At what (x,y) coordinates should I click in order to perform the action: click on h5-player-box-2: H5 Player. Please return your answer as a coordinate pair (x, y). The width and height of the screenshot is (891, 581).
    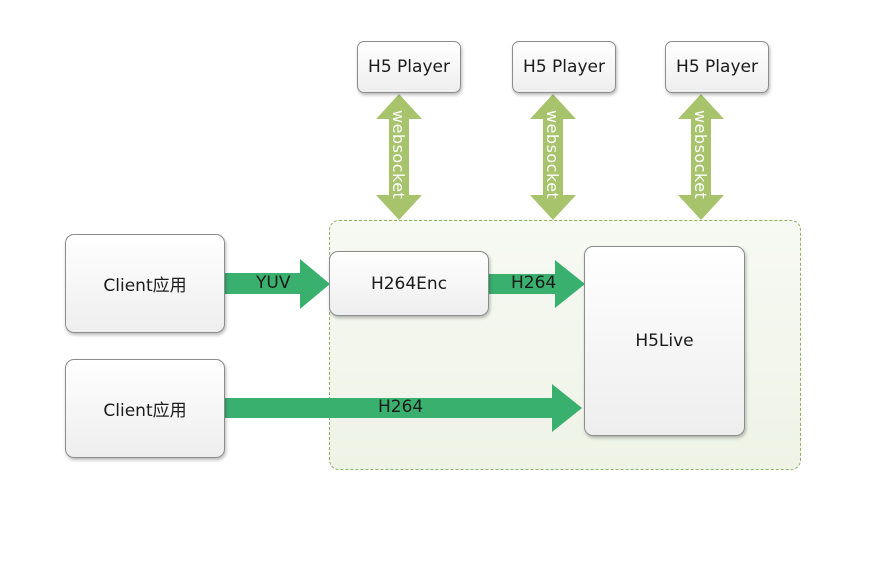
    Looking at the image, I should click on (564, 67).